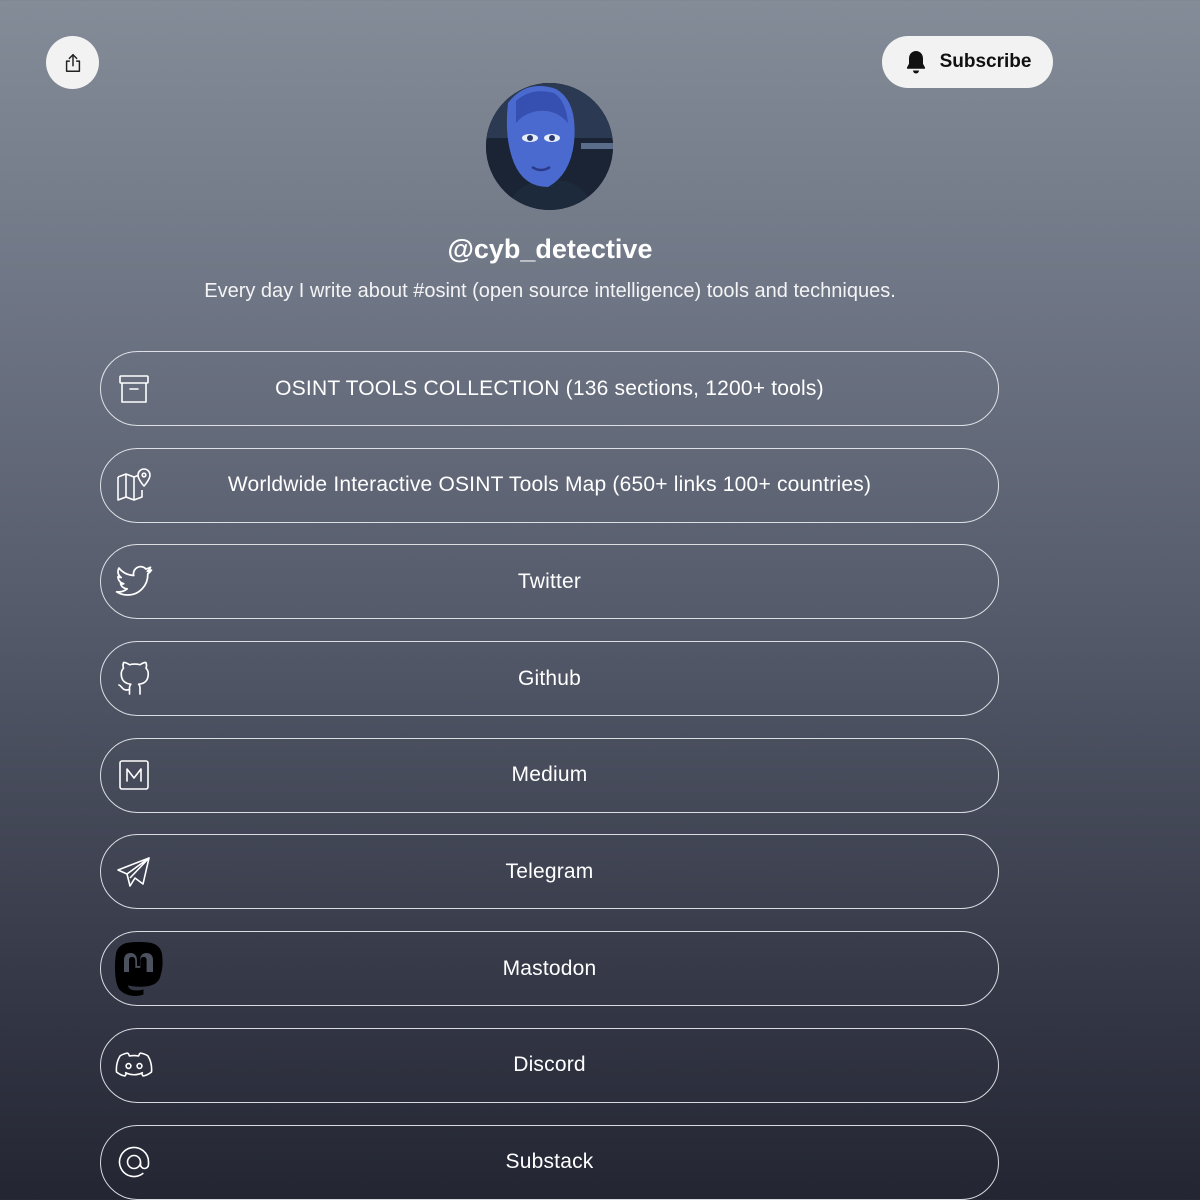  Describe the element at coordinates (550, 249) in the screenshot. I see `profile-username: @cyb_detective` at that location.